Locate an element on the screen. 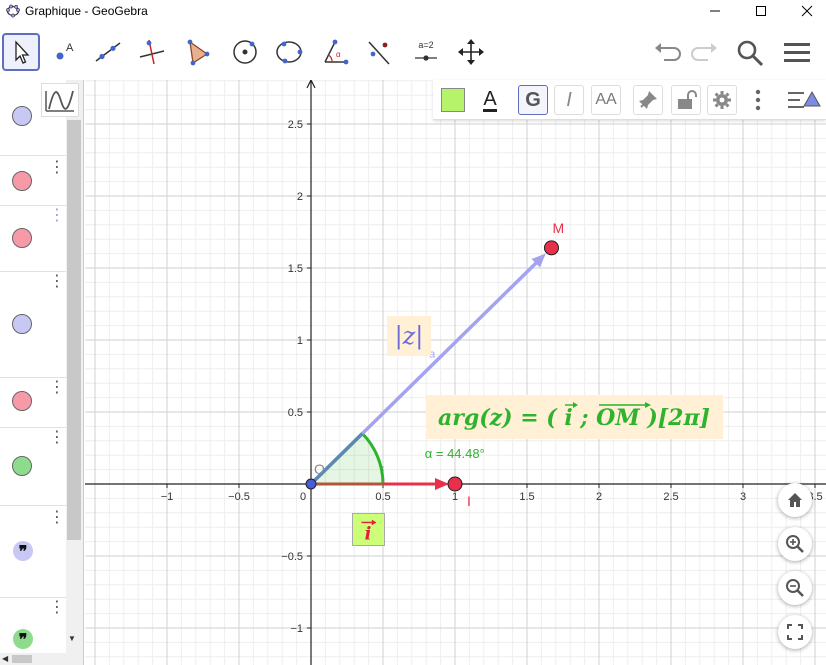  algebra-horizontal-scrollbar: ◀ is located at coordinates (41, 659).